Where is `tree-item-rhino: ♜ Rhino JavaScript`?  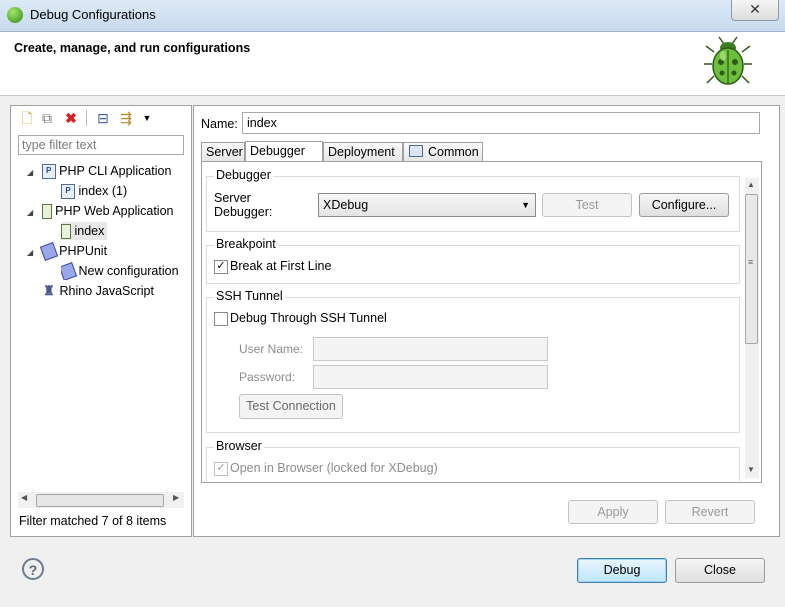 tree-item-rhino: ♜ Rhino JavaScript is located at coordinates (98, 291).